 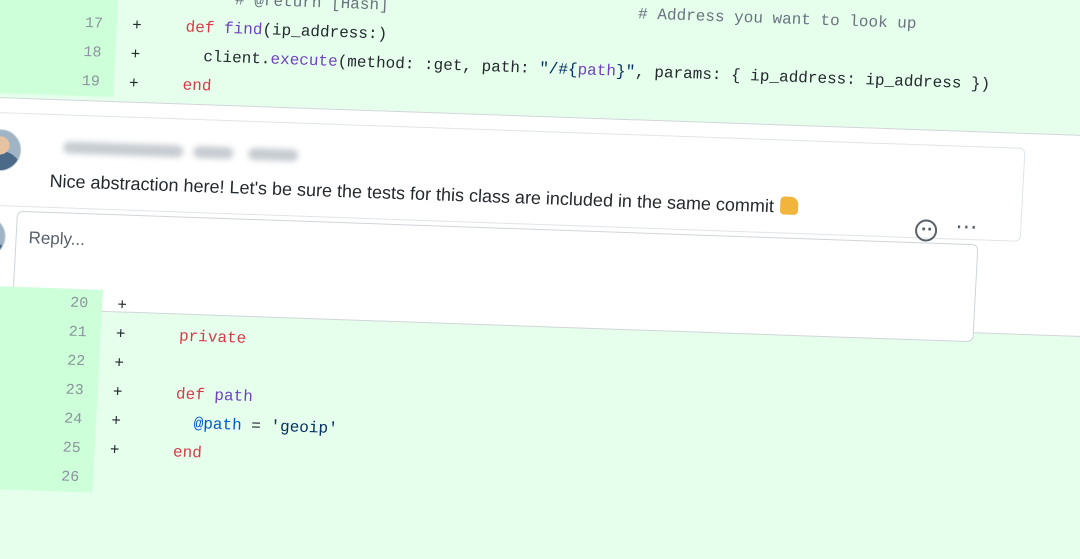 I want to click on comment-meta-redacted, so click(x=213, y=152).